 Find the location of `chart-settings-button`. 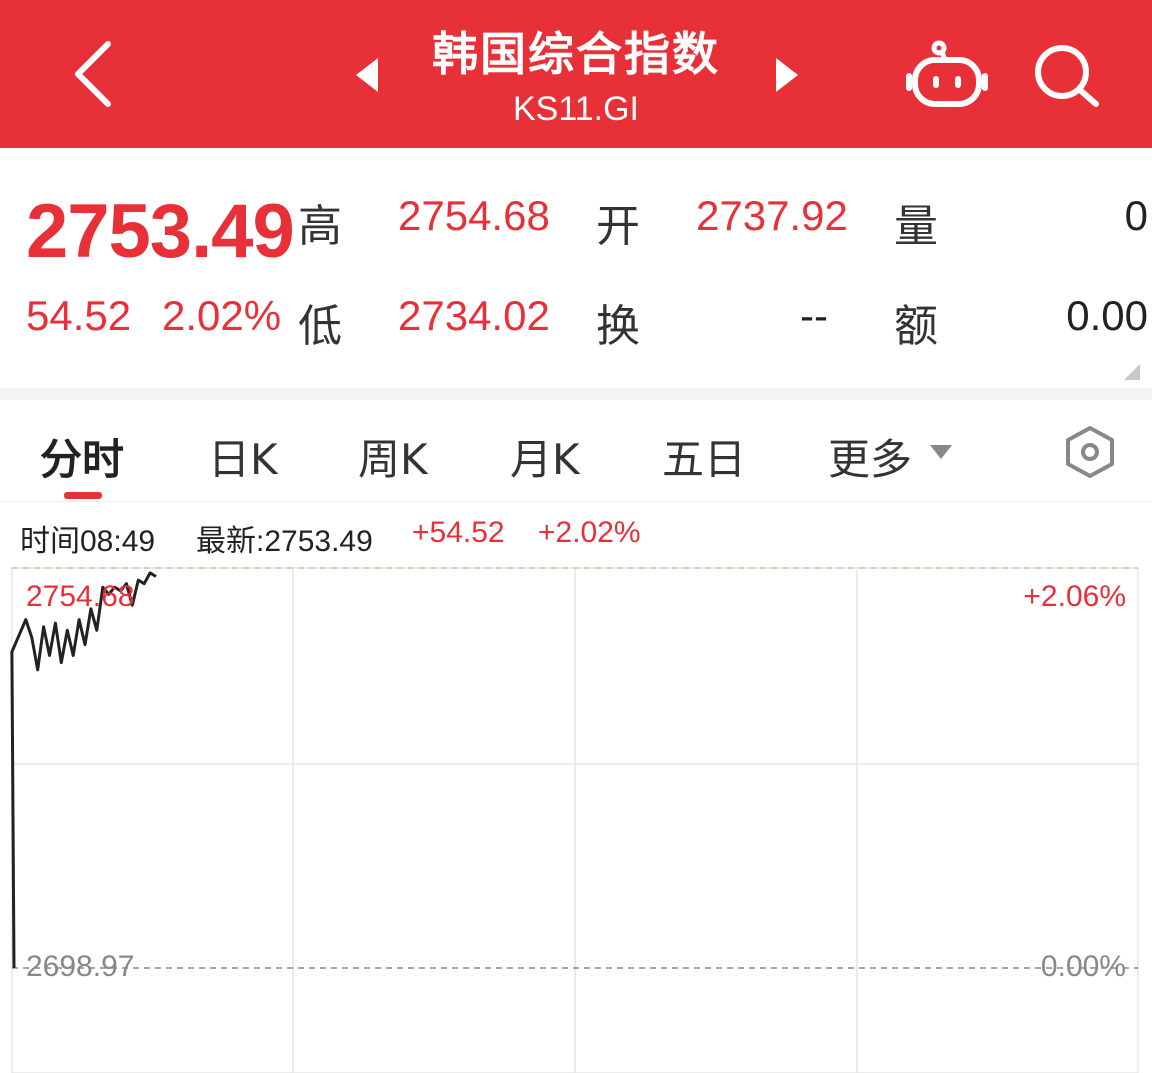

chart-settings-button is located at coordinates (1090, 452).